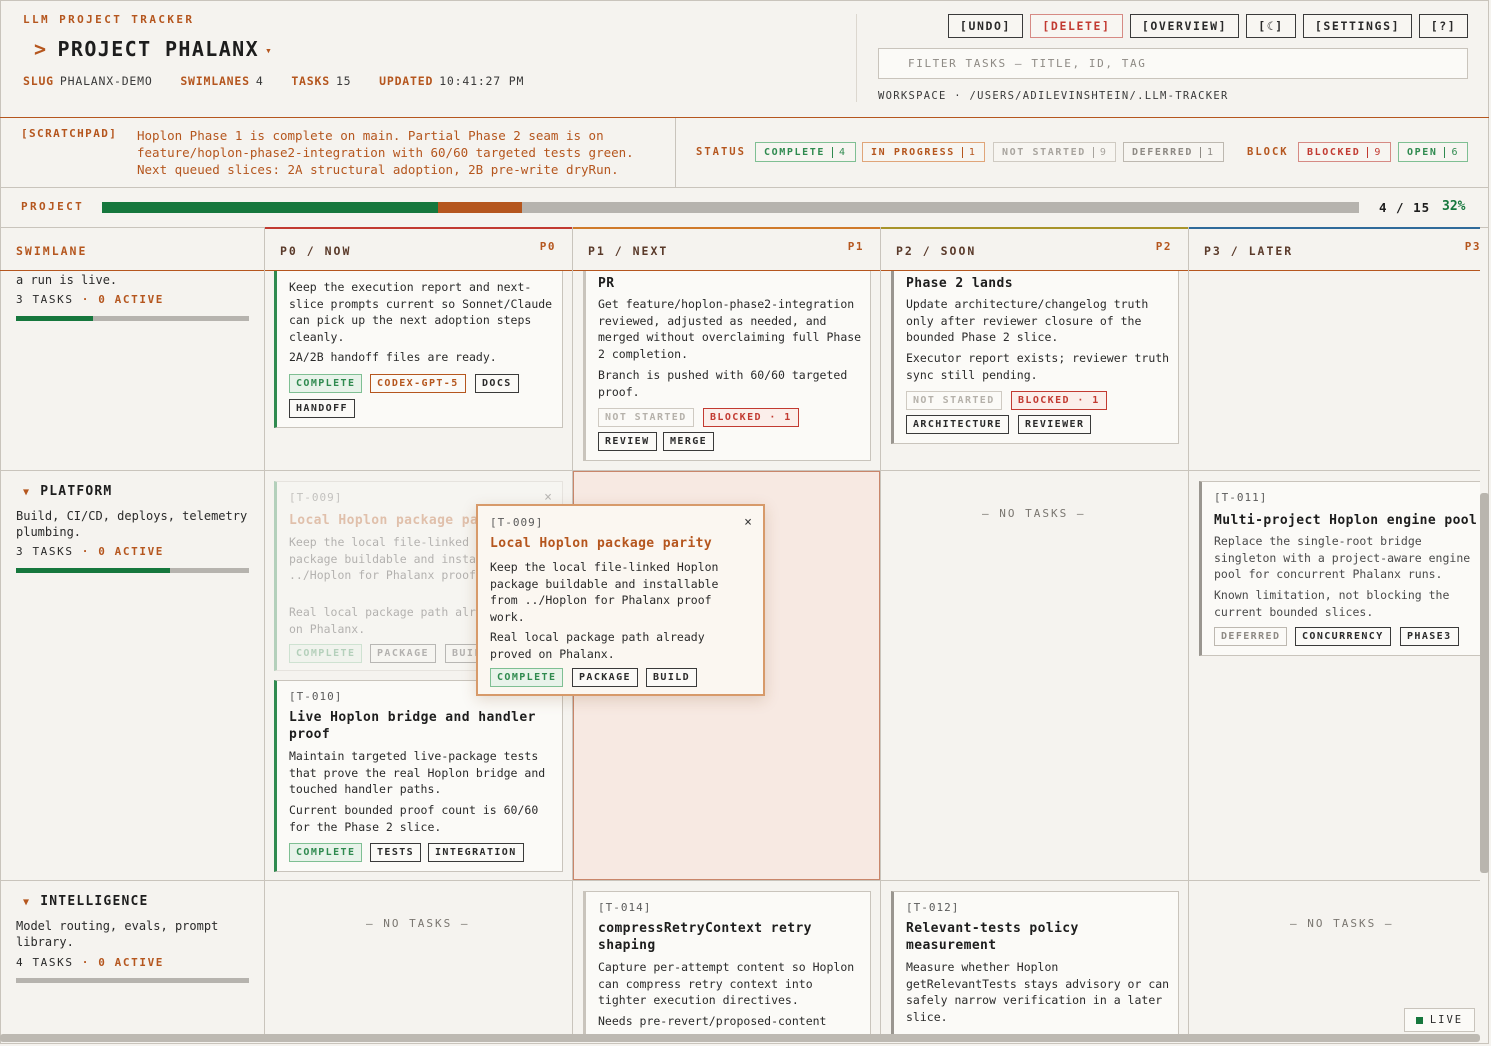 The image size is (1491, 1046). What do you see at coordinates (1439, 1020) in the screenshot?
I see `live-indicator: LIVE` at bounding box center [1439, 1020].